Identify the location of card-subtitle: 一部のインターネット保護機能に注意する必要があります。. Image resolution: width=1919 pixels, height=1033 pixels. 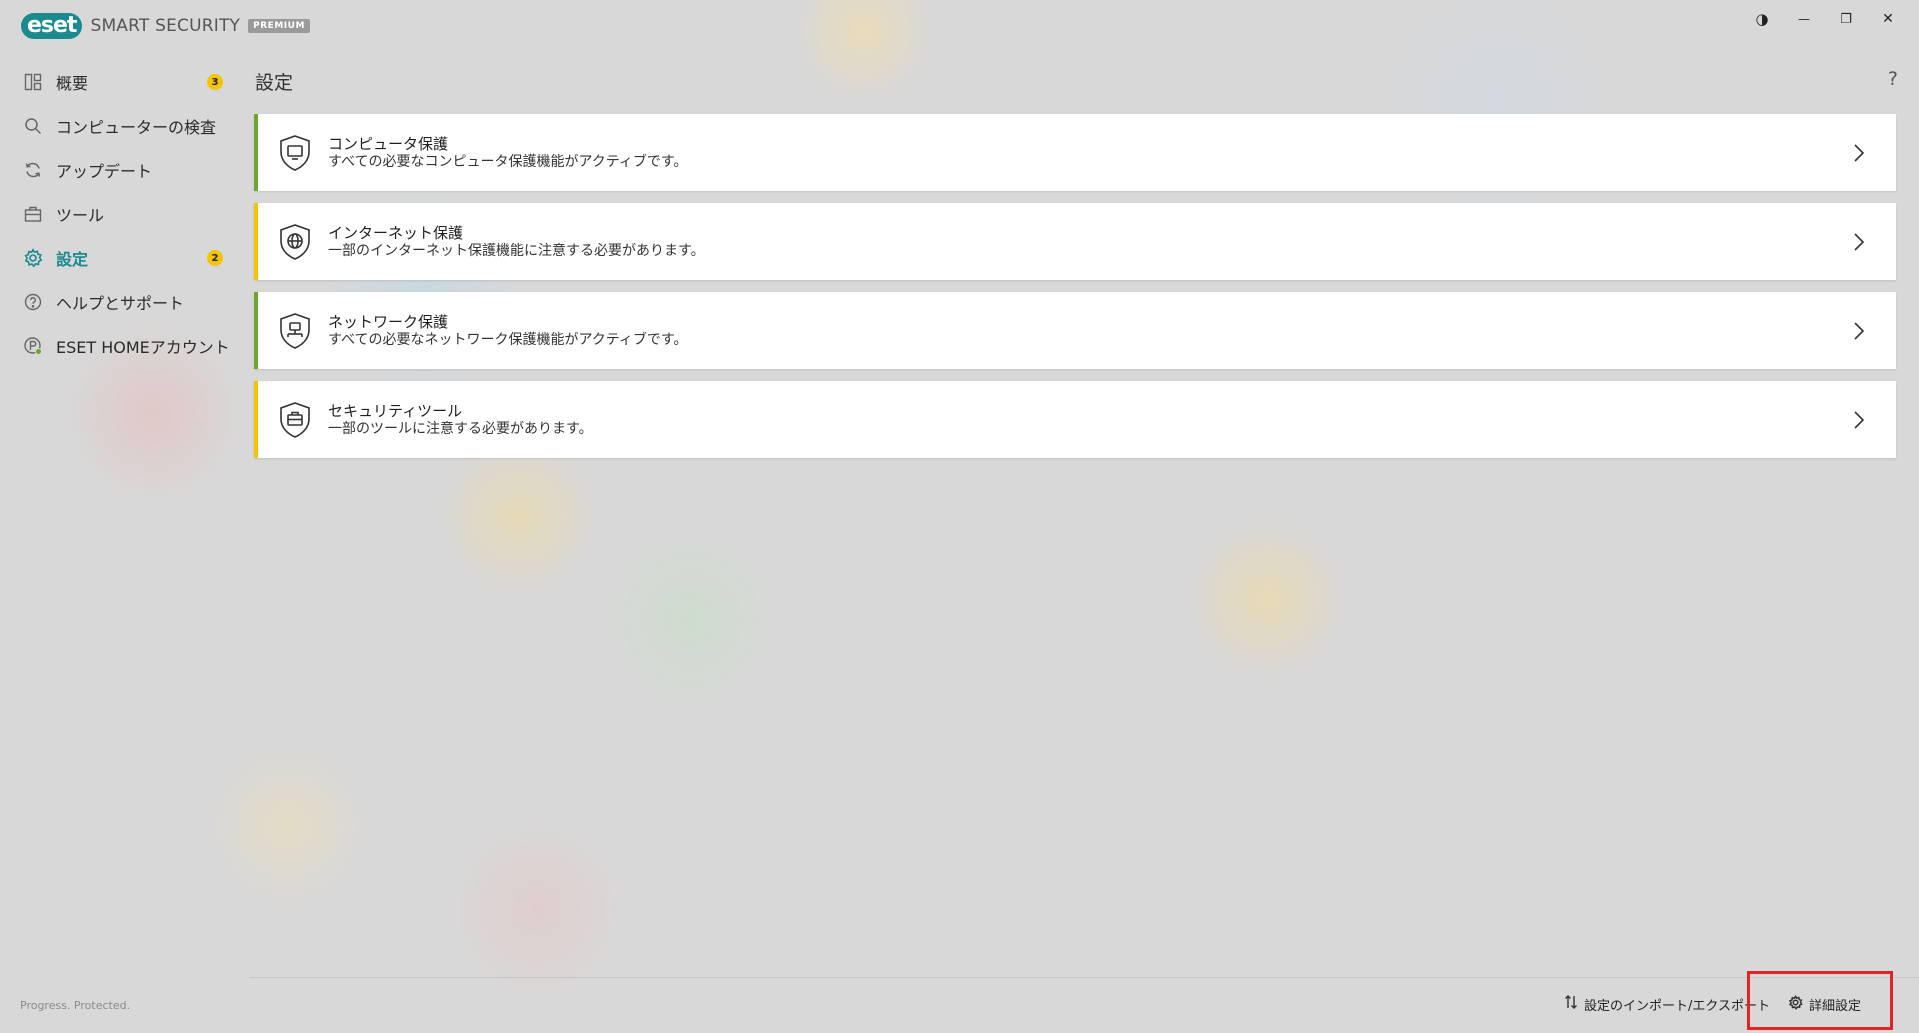
(516, 250).